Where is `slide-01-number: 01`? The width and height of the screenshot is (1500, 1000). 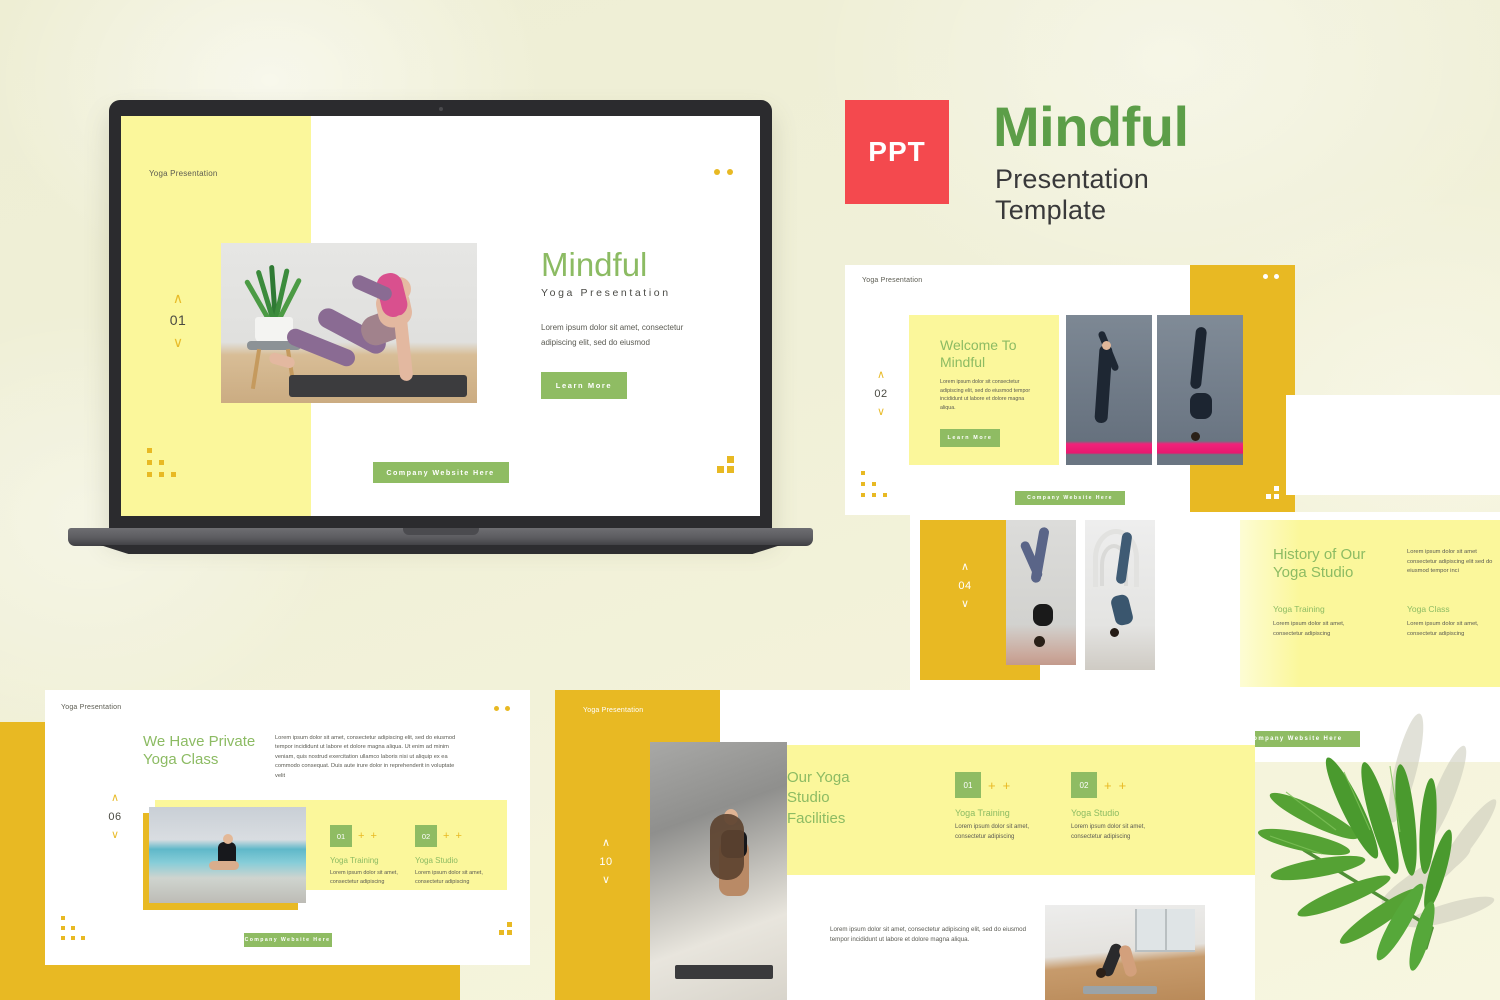
slide-01-number: 01 is located at coordinates (178, 320).